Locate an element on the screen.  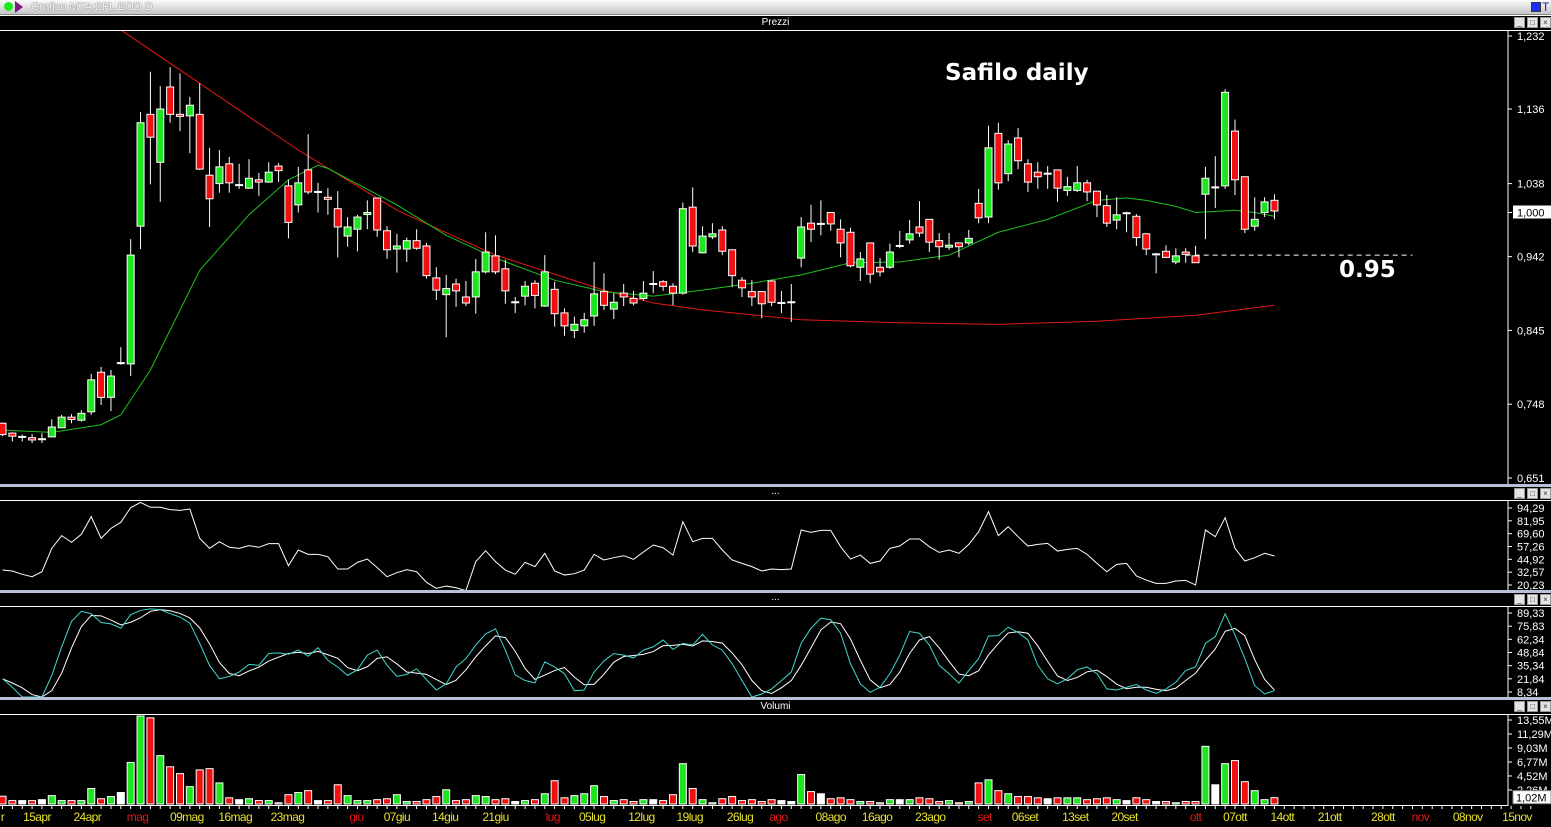
oscillator-pane-header: ... _ □ × is located at coordinates (775, 494).